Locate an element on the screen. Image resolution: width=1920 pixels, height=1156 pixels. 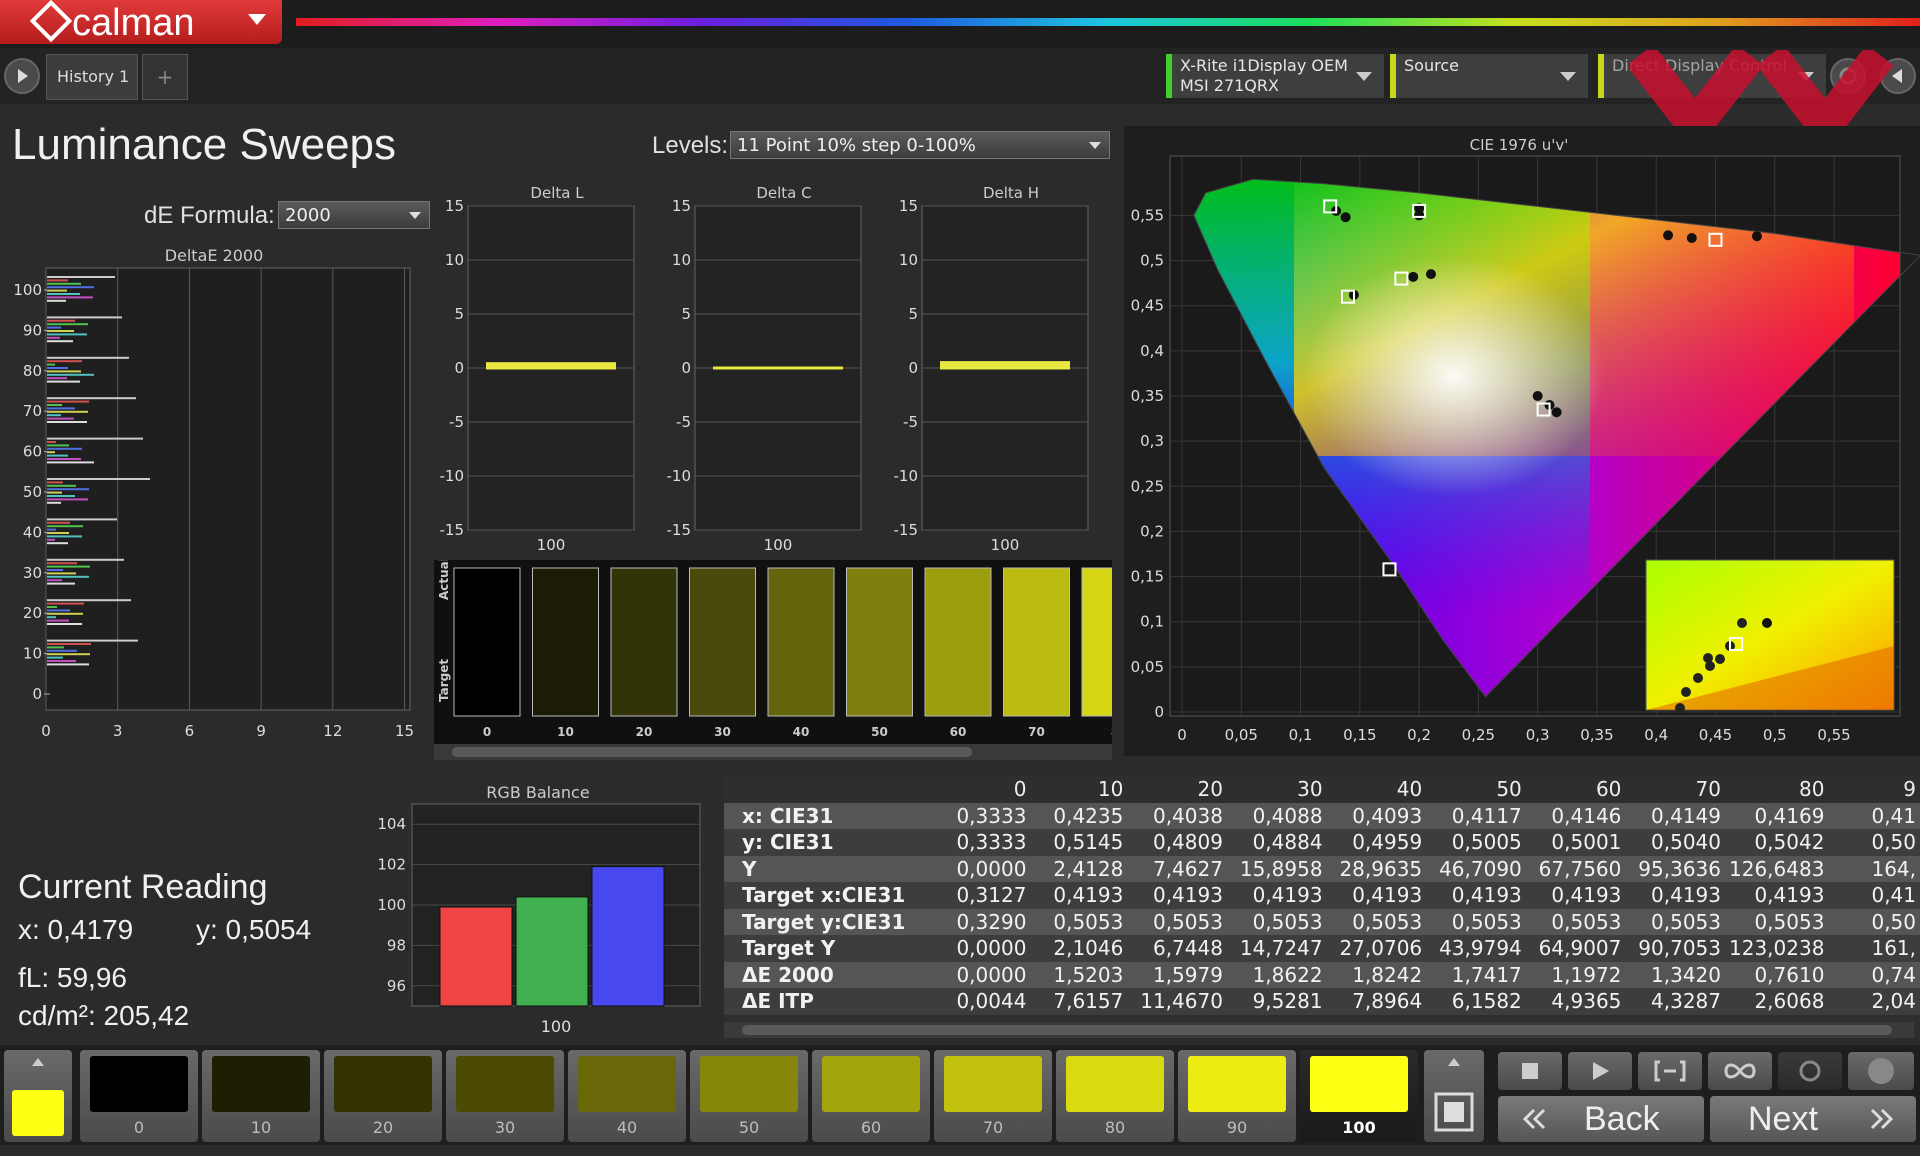
patch-selector-30: 30 is located at coordinates (505, 1096).